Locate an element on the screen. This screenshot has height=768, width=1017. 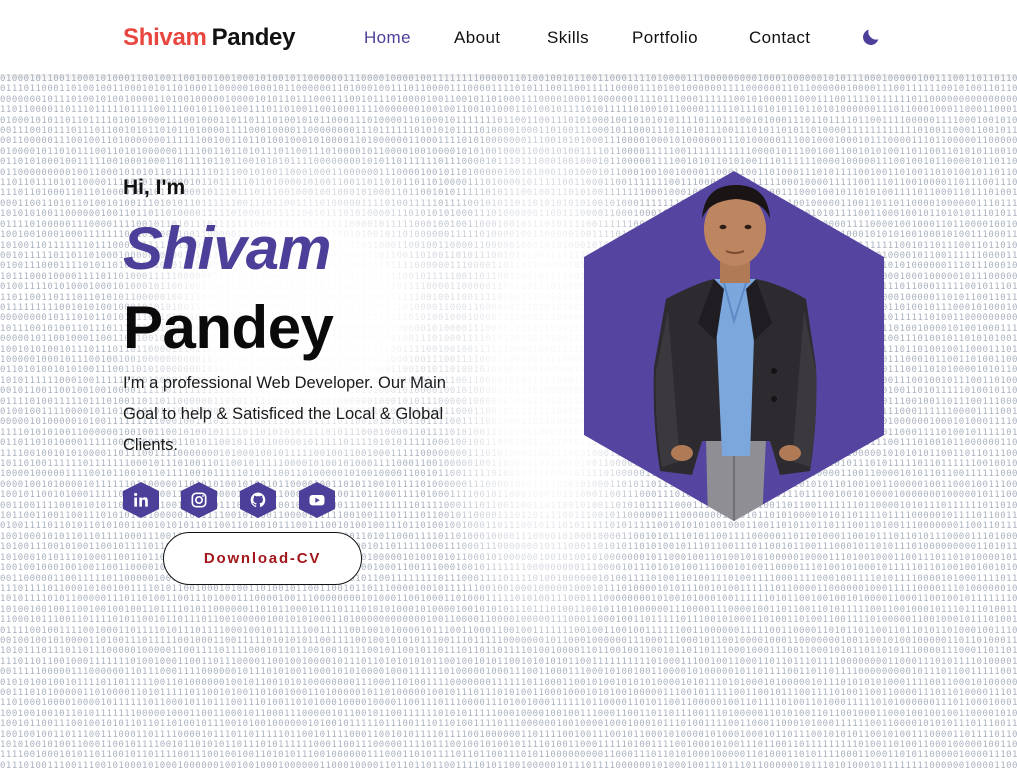
profile-portrait is located at coordinates (734, 346).